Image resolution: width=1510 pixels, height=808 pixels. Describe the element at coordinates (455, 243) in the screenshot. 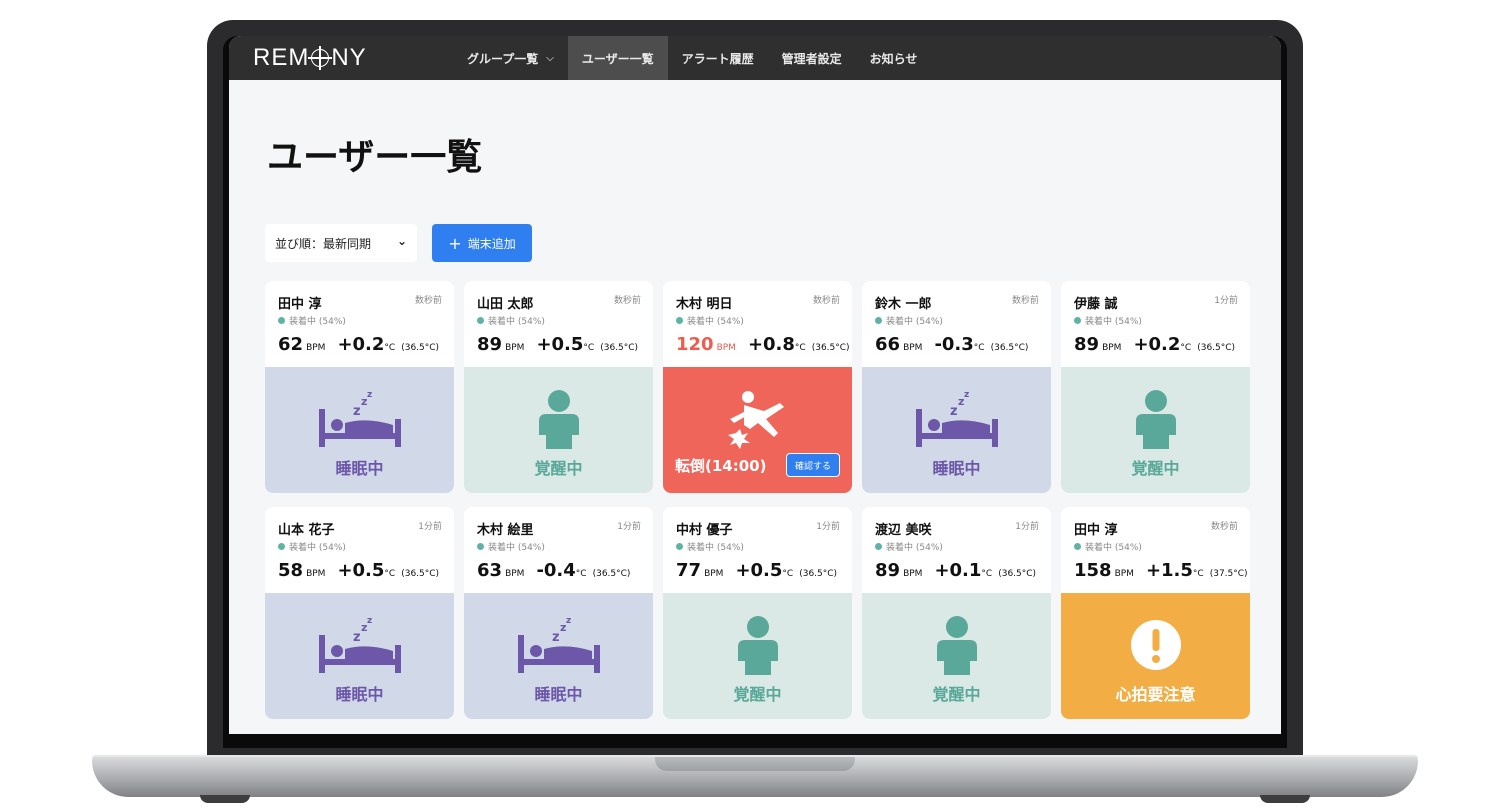

I see `plus-icon: +` at that location.